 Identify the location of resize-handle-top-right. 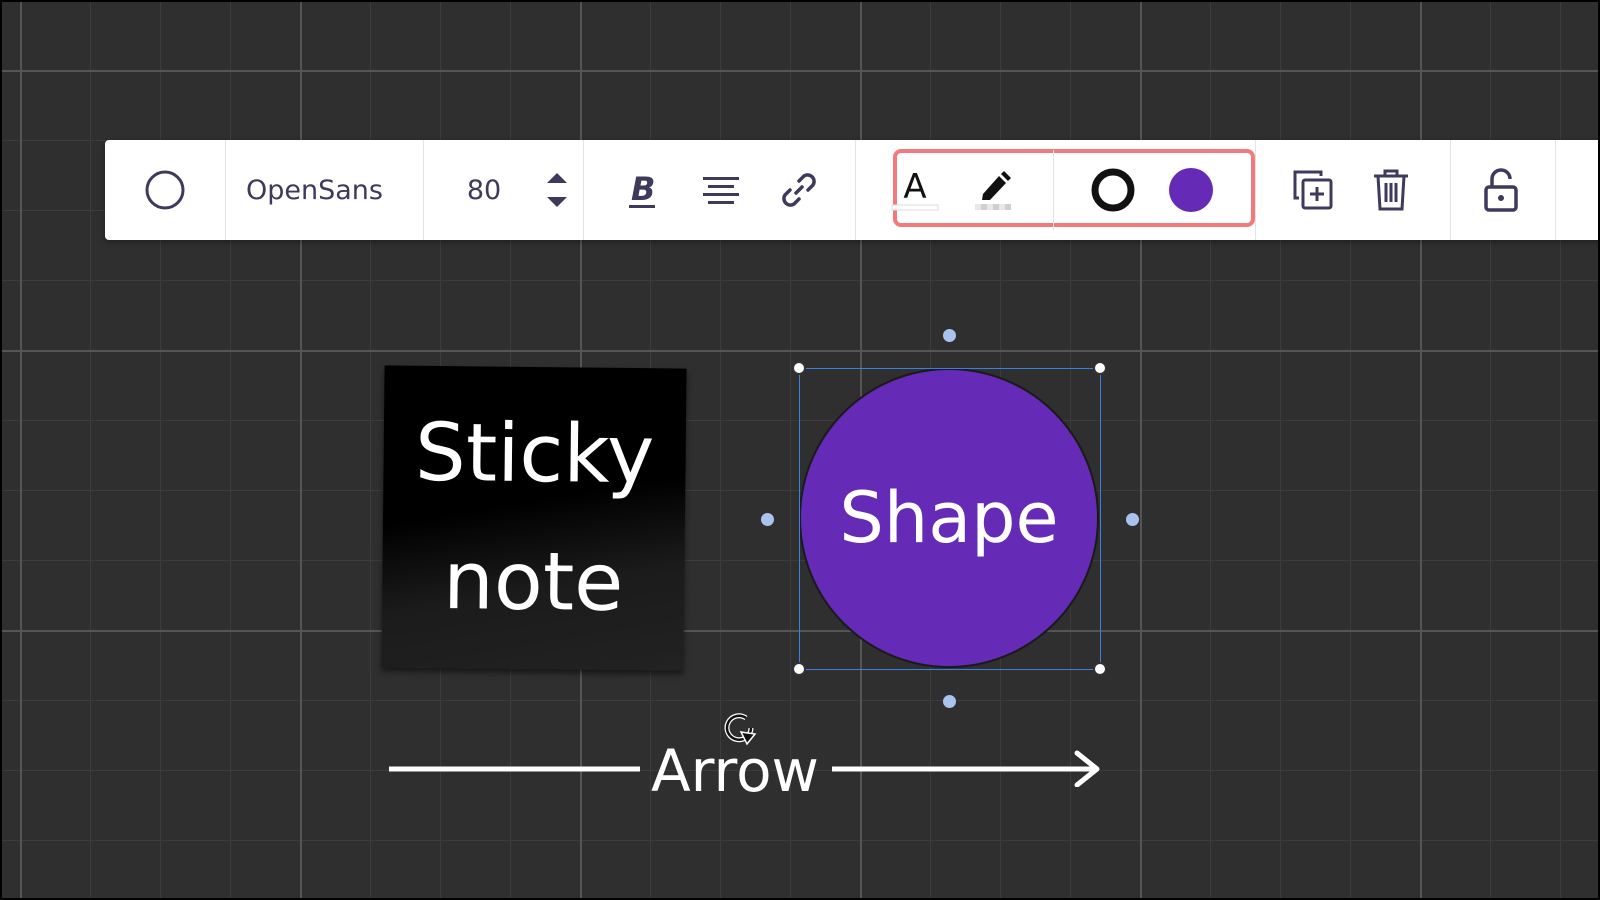
(1100, 368).